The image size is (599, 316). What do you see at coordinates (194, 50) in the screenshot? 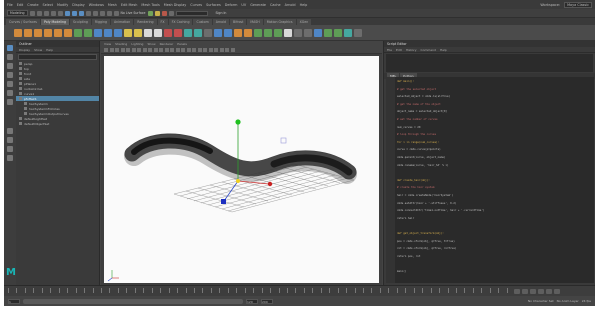
I see `ambient-occlusion-icon` at bounding box center [194, 50].